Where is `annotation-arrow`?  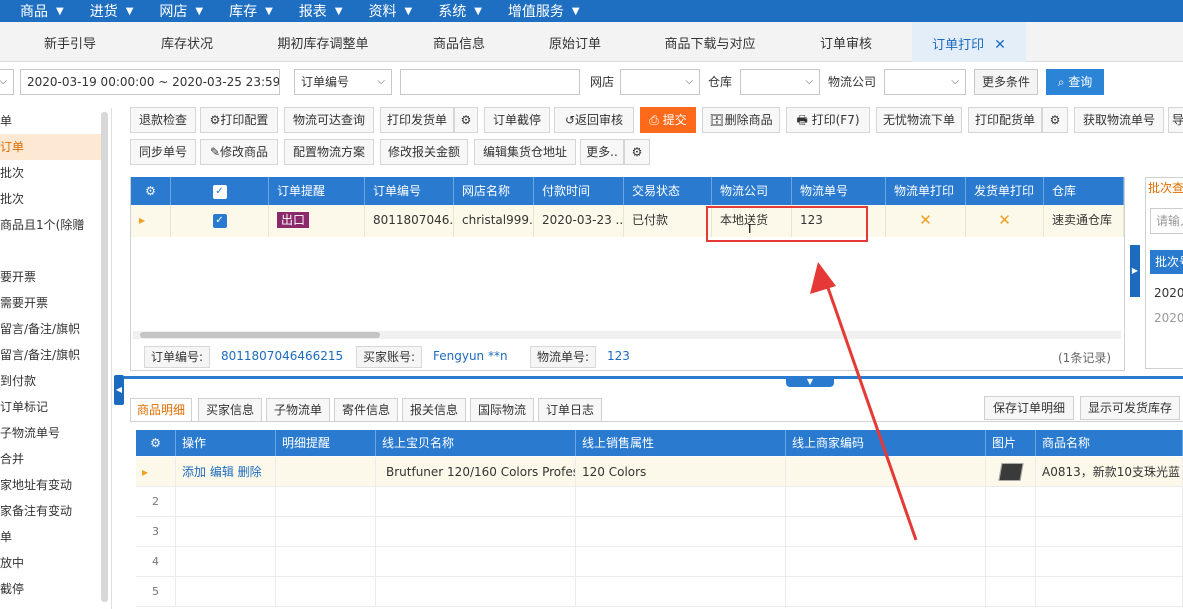 annotation-arrow is located at coordinates (864, 401).